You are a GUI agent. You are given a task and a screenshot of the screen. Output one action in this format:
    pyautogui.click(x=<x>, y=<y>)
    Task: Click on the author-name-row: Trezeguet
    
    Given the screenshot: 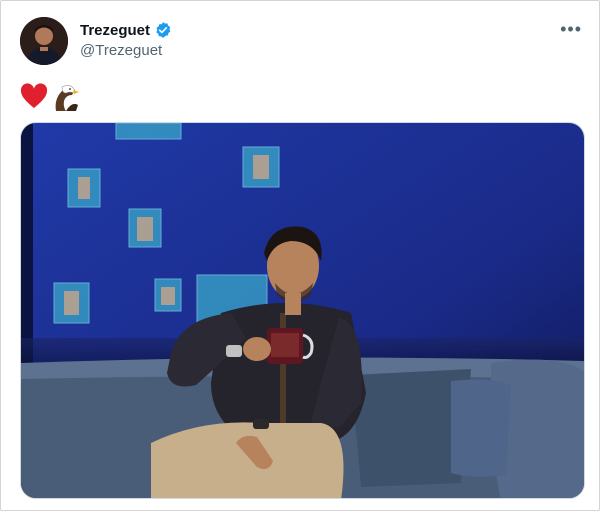 What is the action you would take?
    pyautogui.click(x=126, y=30)
    